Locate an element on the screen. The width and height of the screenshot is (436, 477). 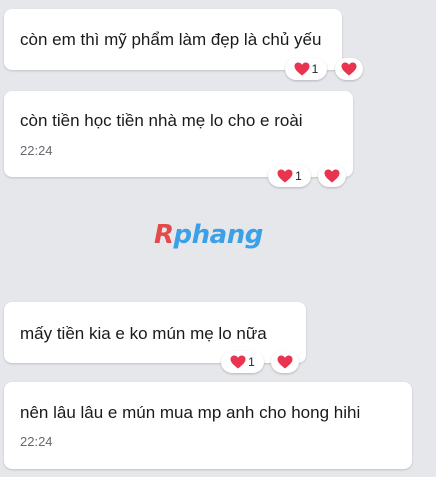
watermark-part1: R is located at coordinates (164, 235).